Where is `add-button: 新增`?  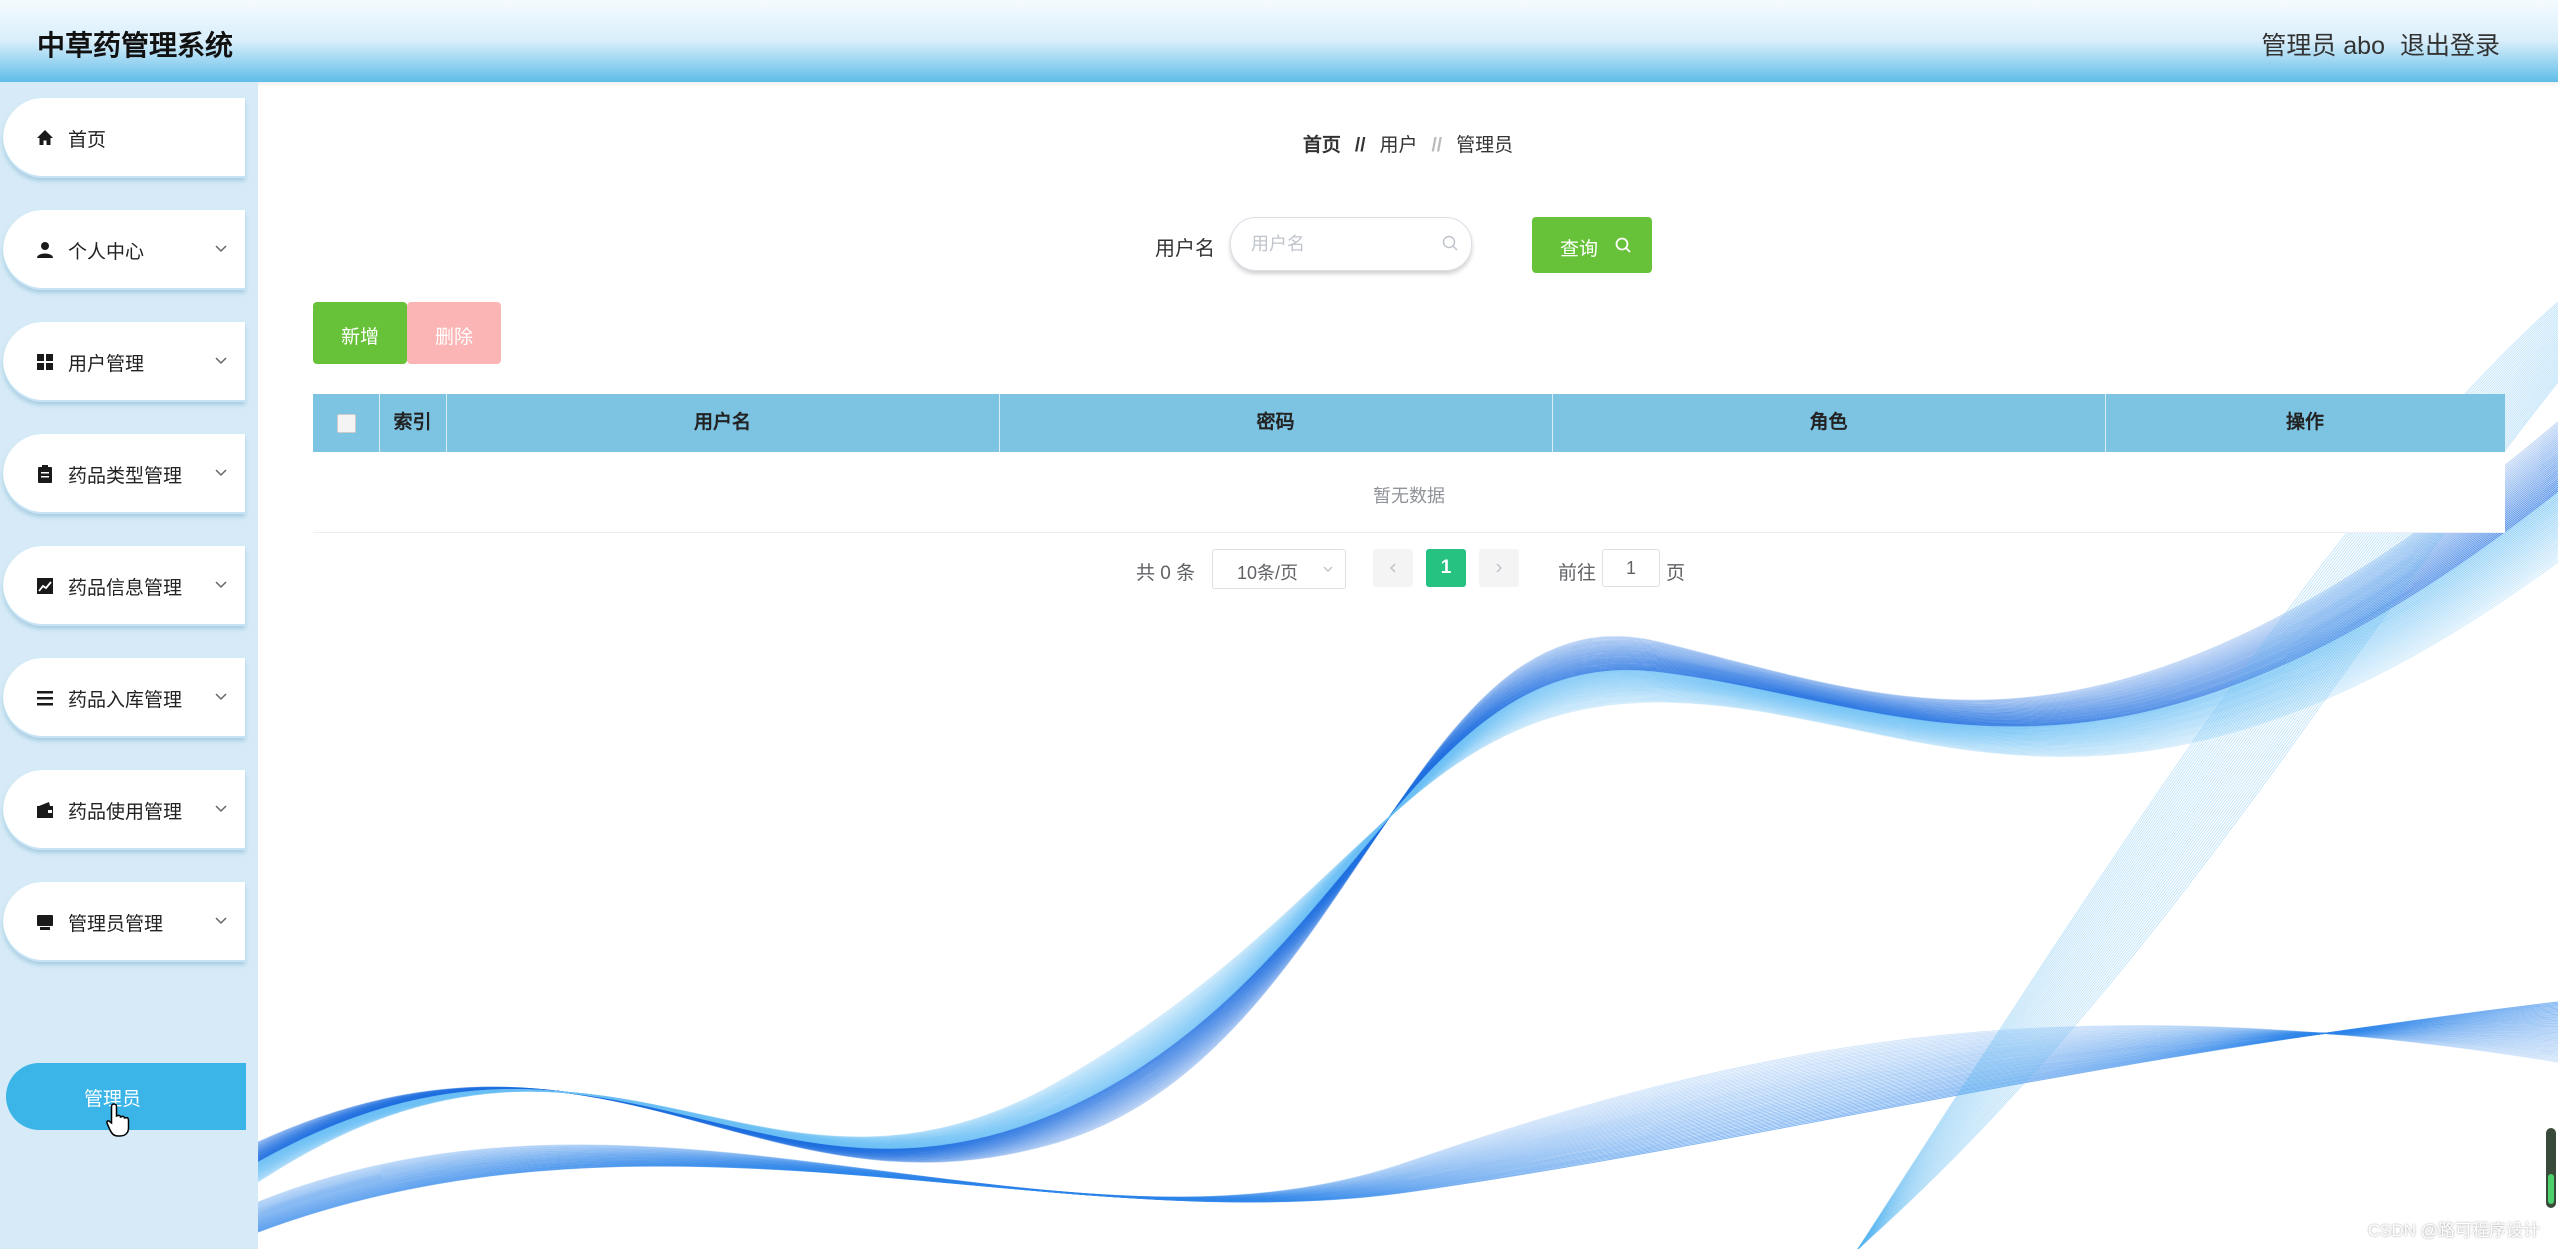 add-button: 新增 is located at coordinates (360, 333).